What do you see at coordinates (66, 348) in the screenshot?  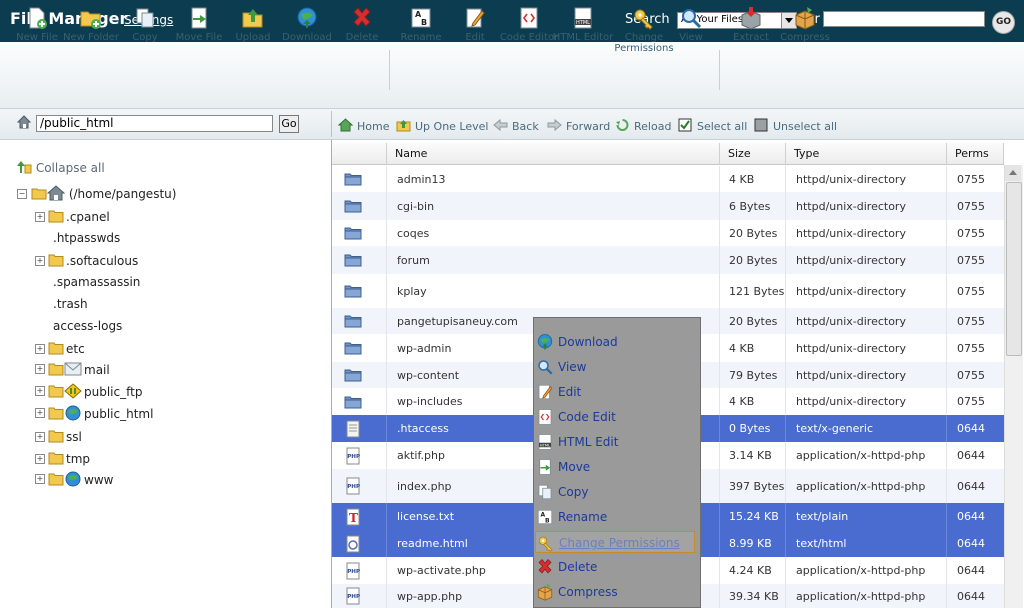 I see `tree-item-etc: etc` at bounding box center [66, 348].